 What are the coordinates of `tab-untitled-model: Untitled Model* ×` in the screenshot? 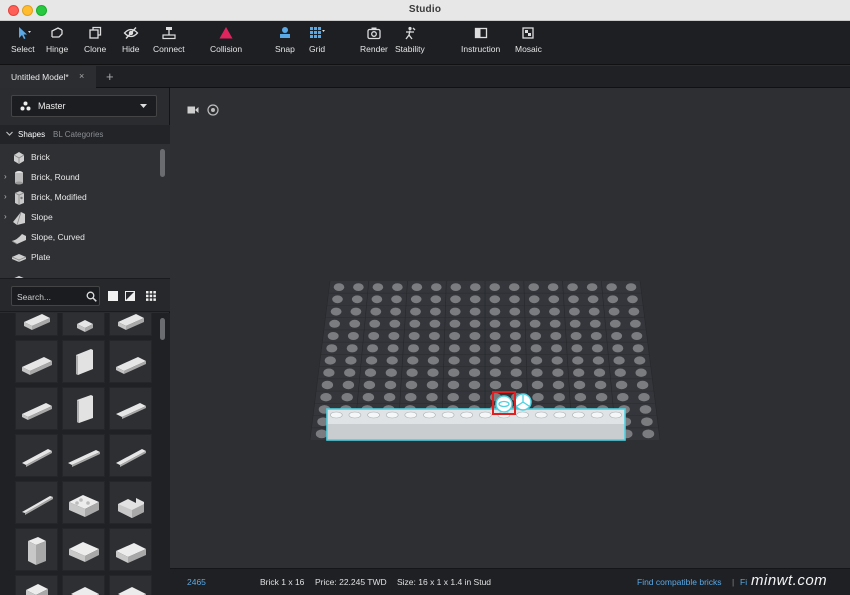 It's located at (48, 77).